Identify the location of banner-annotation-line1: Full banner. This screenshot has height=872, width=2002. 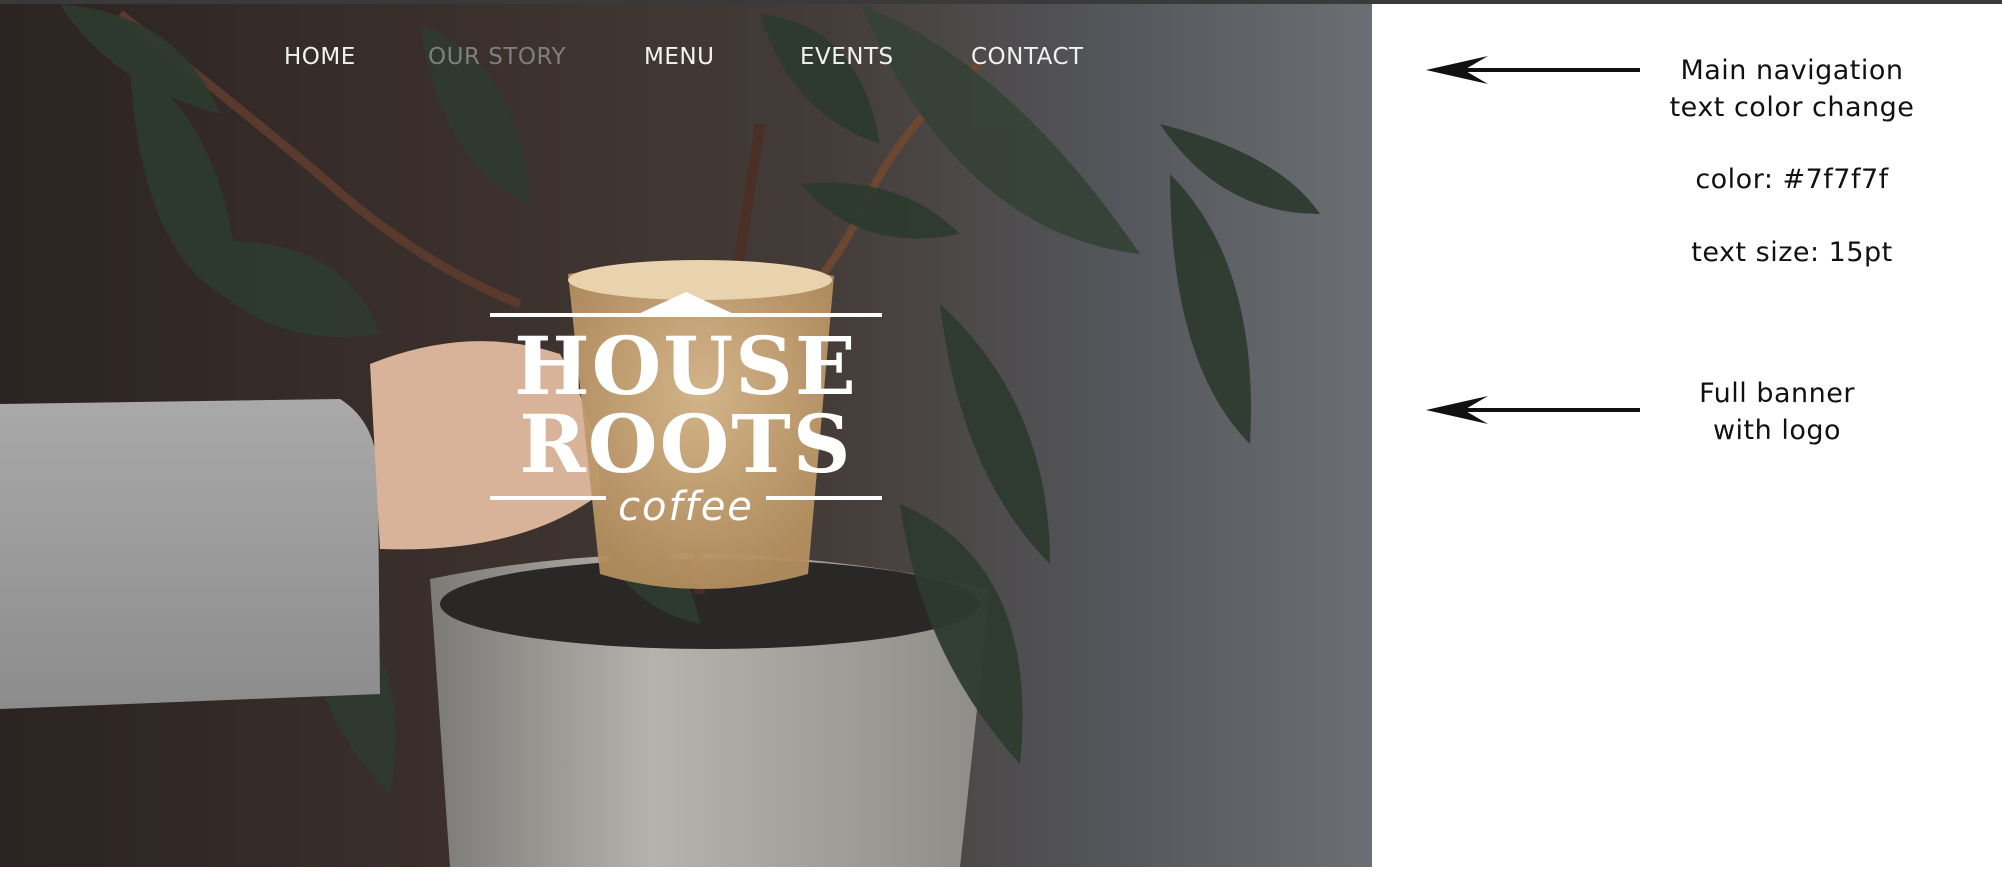
(1777, 393).